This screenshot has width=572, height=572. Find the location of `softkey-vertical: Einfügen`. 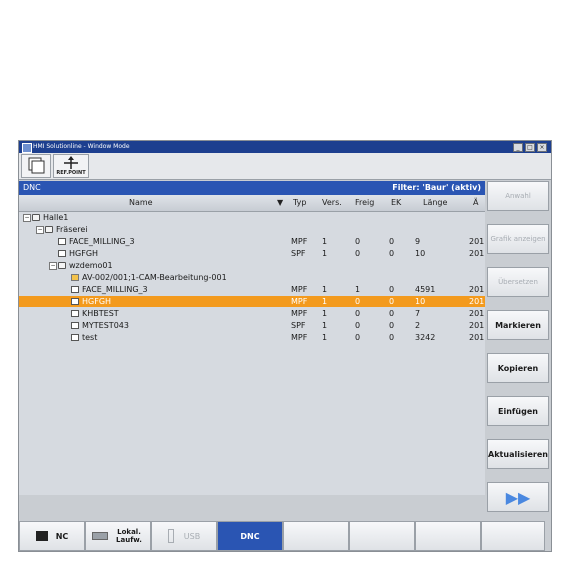

softkey-vertical: Einfügen is located at coordinates (518, 411).